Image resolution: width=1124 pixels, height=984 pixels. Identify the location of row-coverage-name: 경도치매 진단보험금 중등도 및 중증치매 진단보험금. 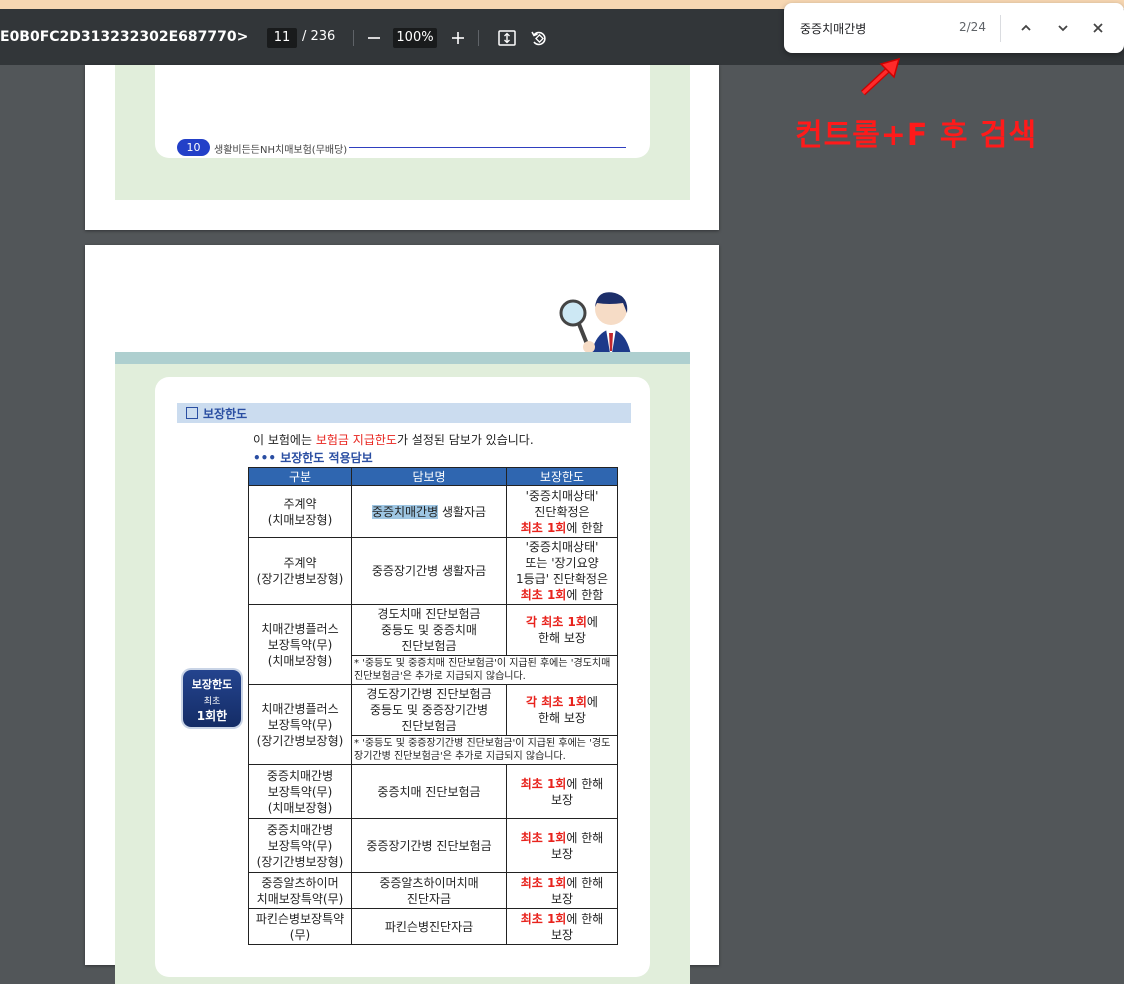
(429, 630).